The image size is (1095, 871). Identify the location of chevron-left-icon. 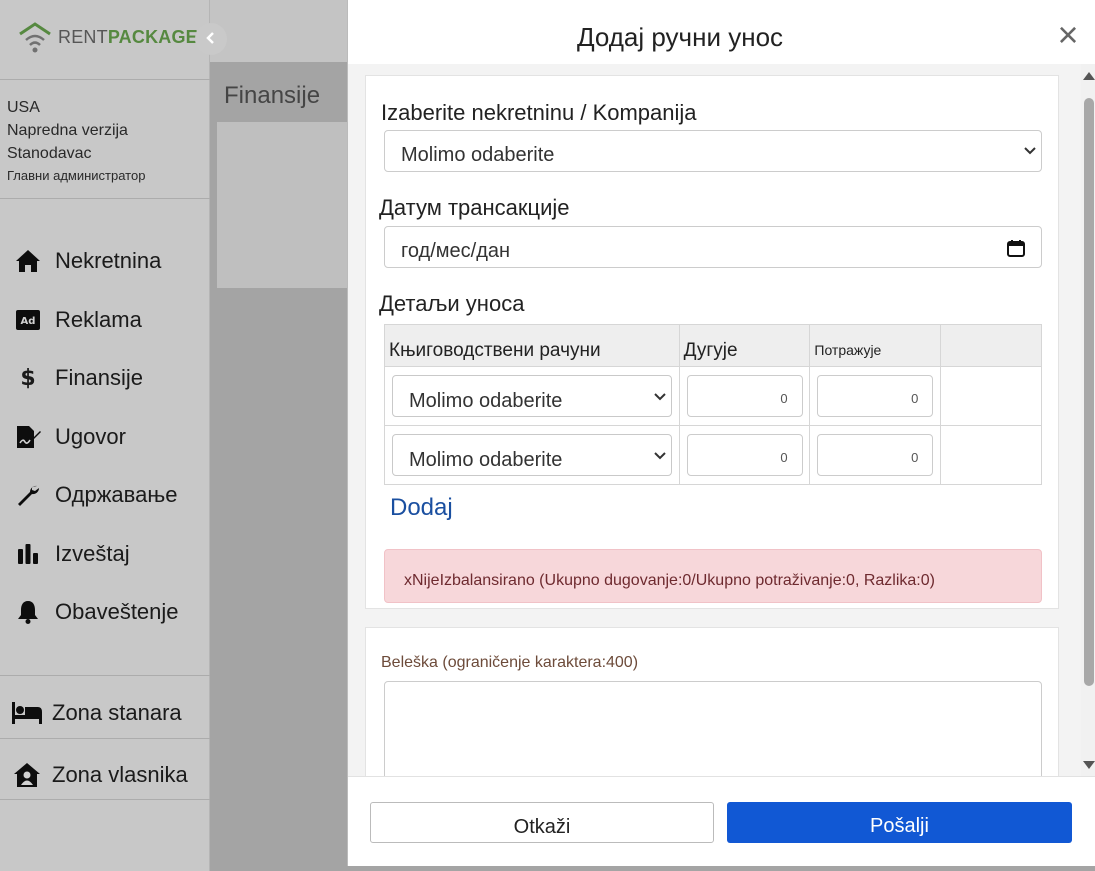
(211, 39).